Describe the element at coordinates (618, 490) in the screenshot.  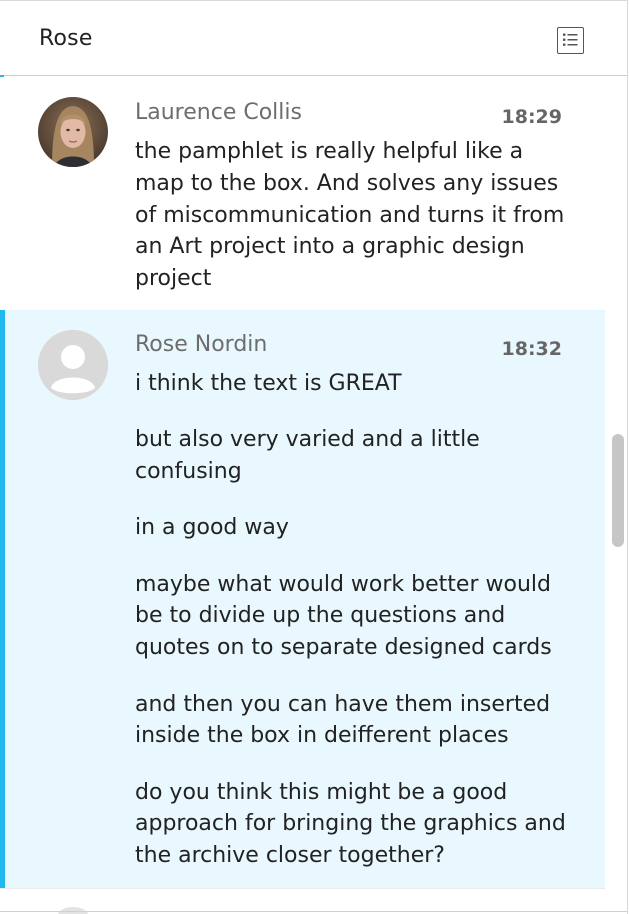
I see `scrollbar-thumb` at that location.